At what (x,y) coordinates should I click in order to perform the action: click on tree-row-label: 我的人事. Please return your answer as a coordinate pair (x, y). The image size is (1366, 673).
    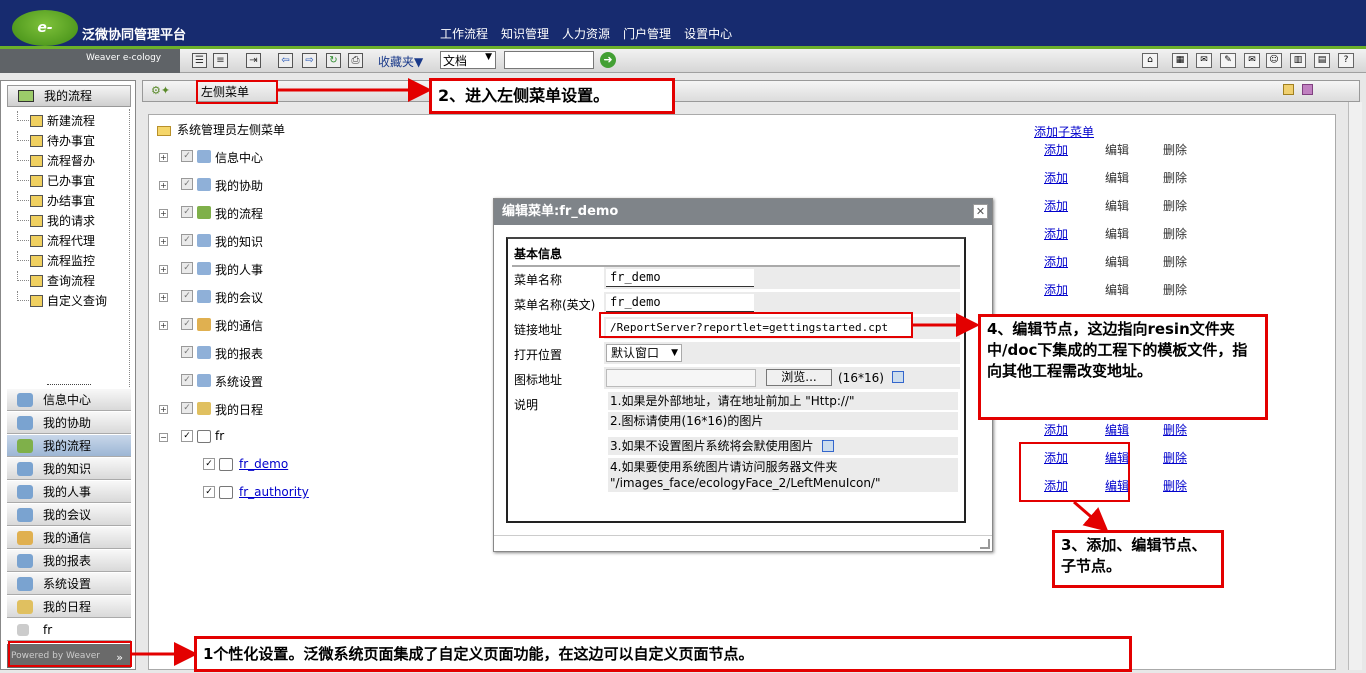
    Looking at the image, I should click on (239, 270).